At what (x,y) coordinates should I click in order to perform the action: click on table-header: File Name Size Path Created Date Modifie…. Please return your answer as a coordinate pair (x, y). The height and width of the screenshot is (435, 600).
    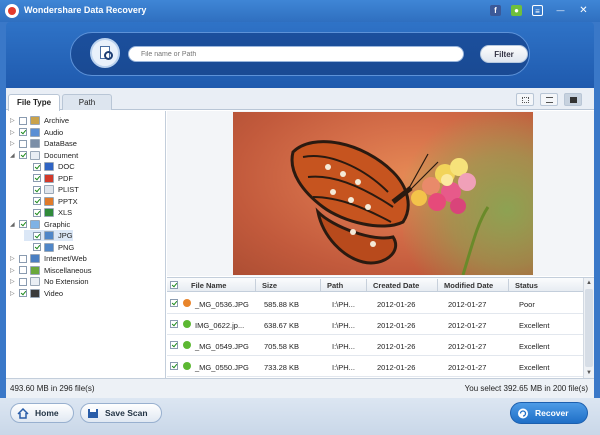
    Looking at the image, I should click on (375, 285).